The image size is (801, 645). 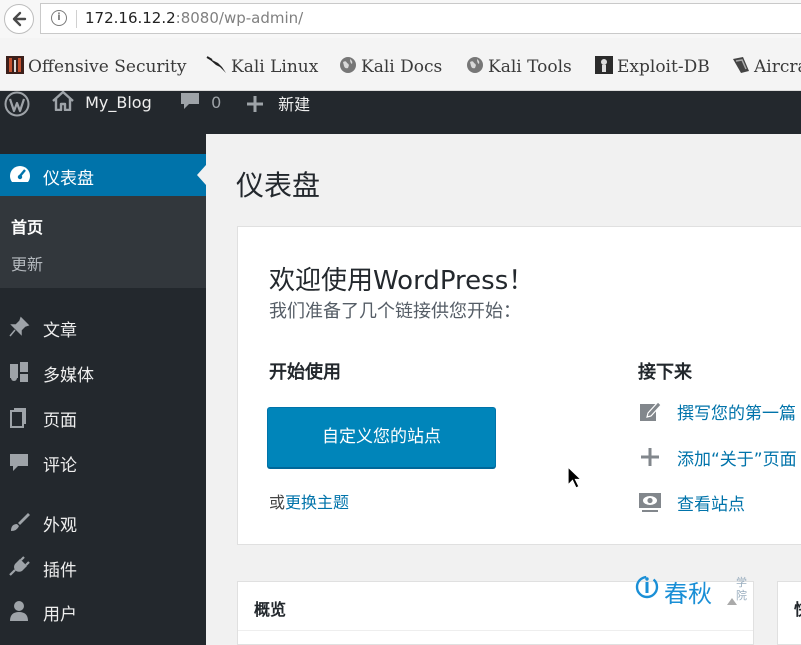 I want to click on pushpin-icon, so click(x=19, y=326).